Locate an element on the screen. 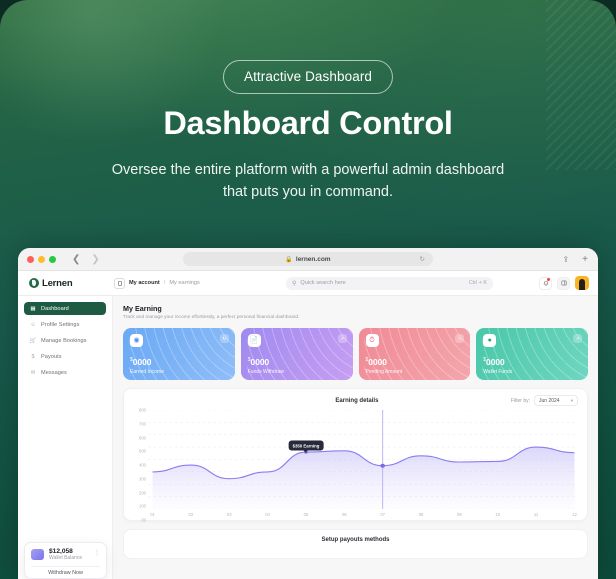  sidebar-item-profile-settings: ☺ Profile Settings is located at coordinates (65, 324).